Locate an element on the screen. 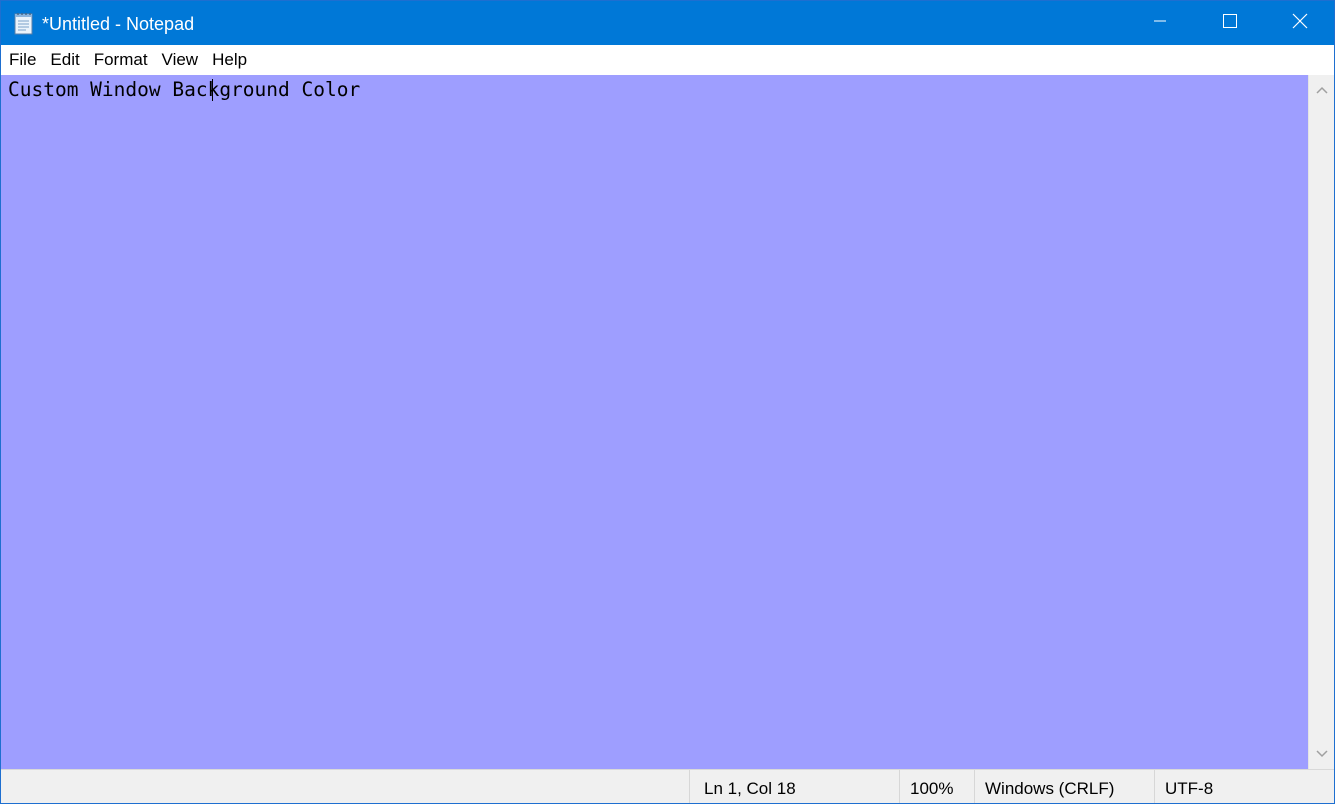 This screenshot has height=804, width=1335. cursor-position: Ln 1, Col 18 is located at coordinates (794, 786).